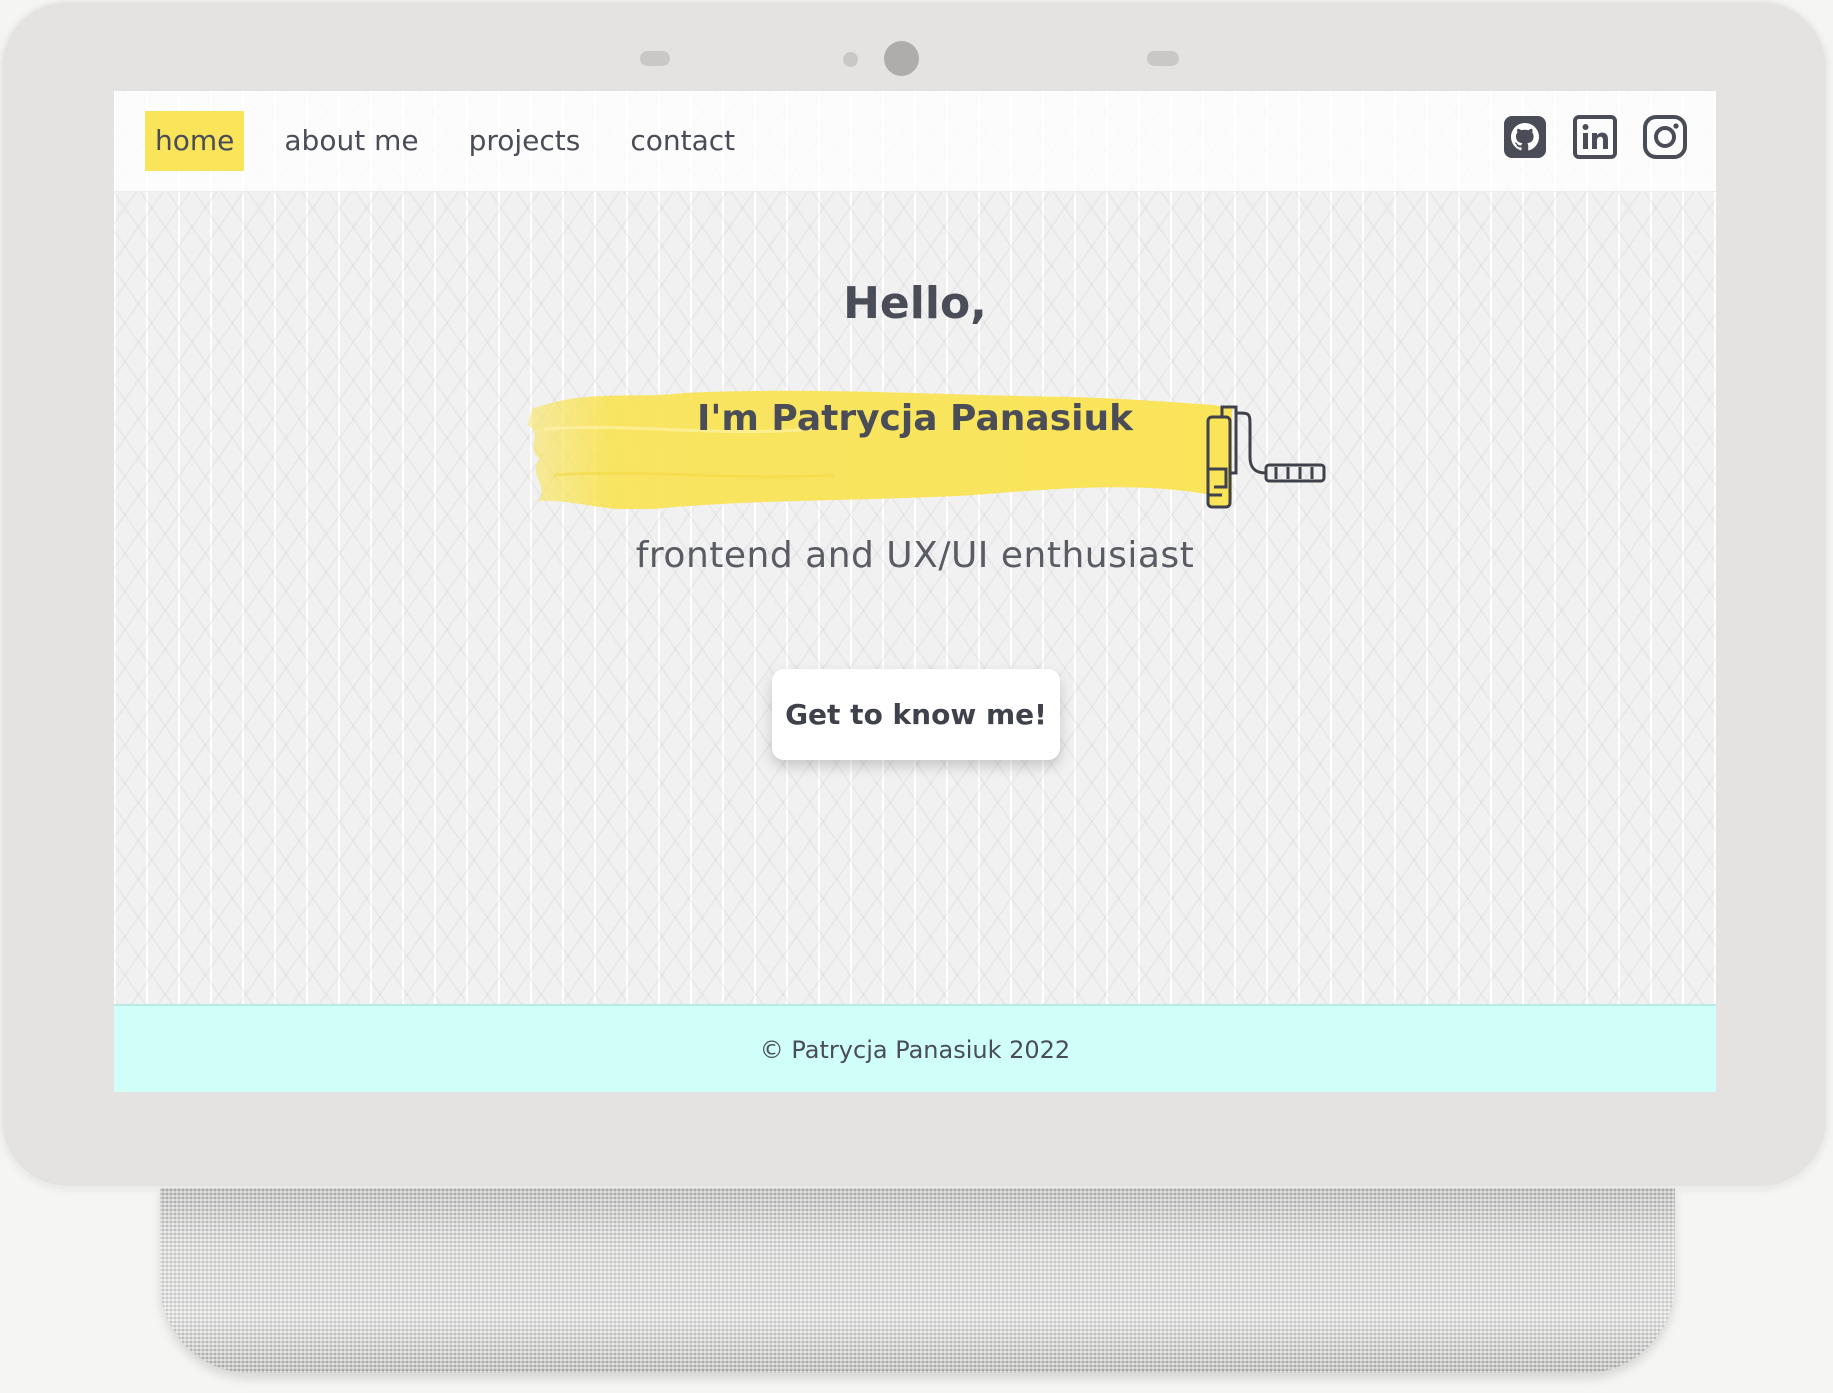 The image size is (1833, 1393). I want to click on footer-copyright: © Patrycja Panasiuk 2022, so click(915, 1050).